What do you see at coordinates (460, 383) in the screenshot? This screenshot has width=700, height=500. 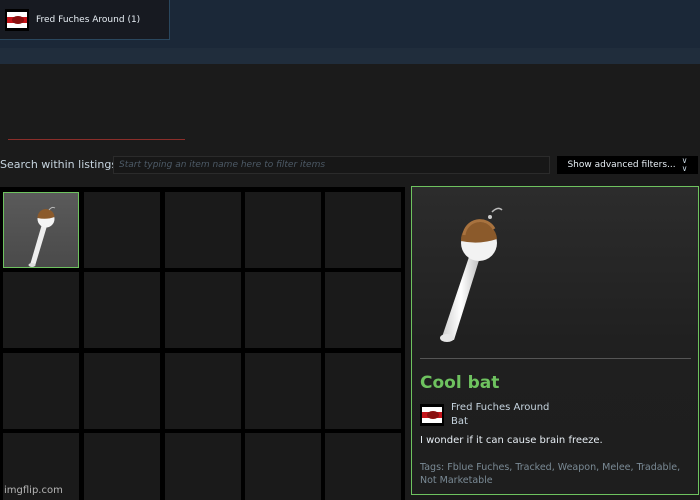 I see `item-name: Cool bat` at bounding box center [460, 383].